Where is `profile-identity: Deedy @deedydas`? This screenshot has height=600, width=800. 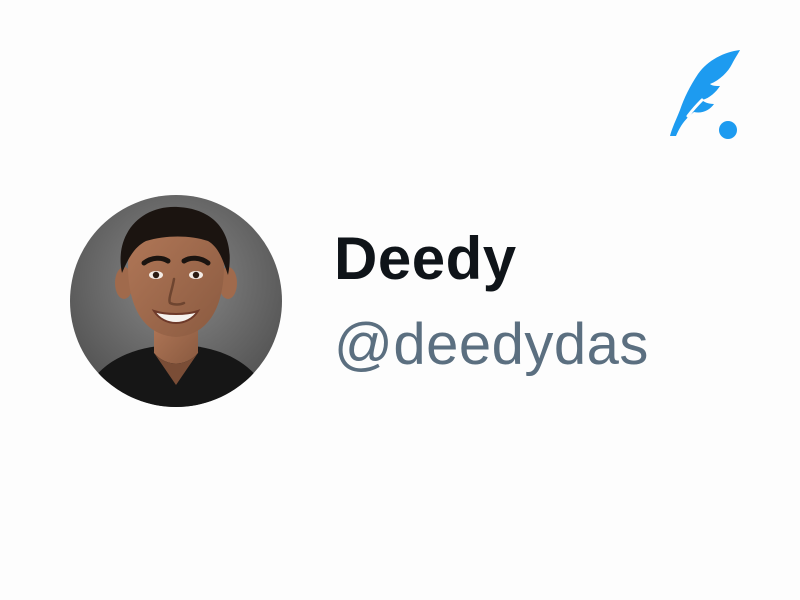 profile-identity: Deedy @deedydas is located at coordinates (491, 302).